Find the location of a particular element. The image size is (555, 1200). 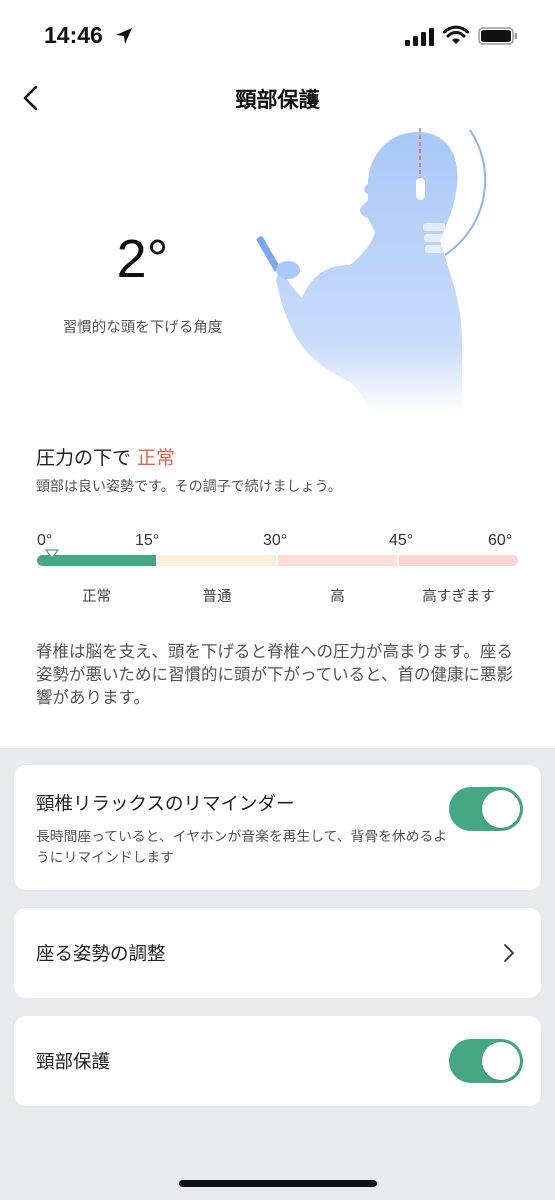

page-title: 頸部保護 is located at coordinates (277, 100).